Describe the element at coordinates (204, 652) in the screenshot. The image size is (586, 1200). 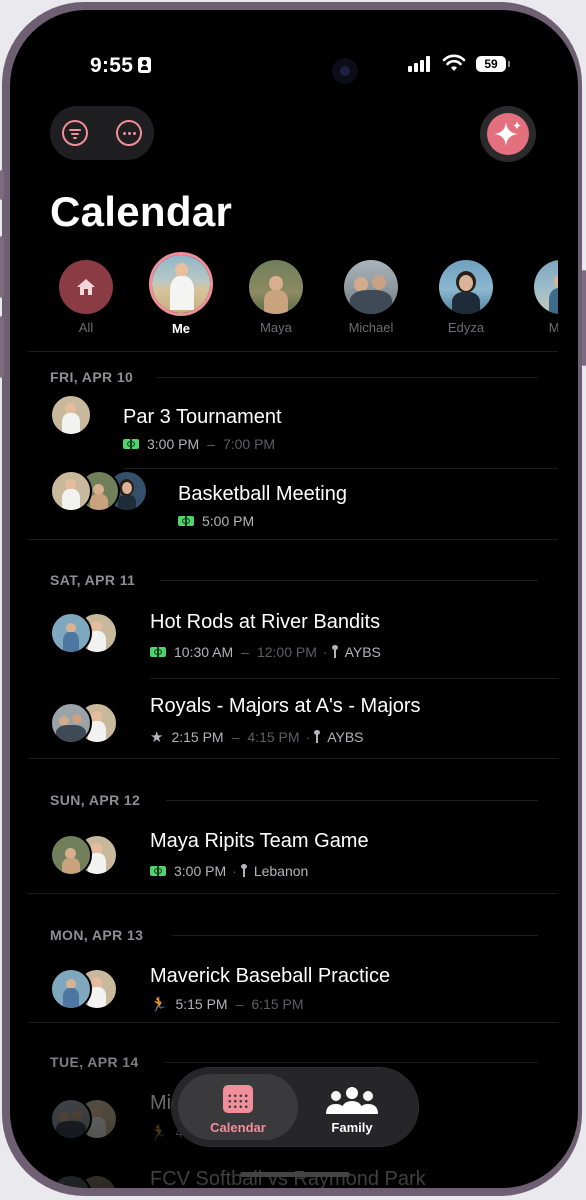
I see `event-start-time: 10:30 AM` at that location.